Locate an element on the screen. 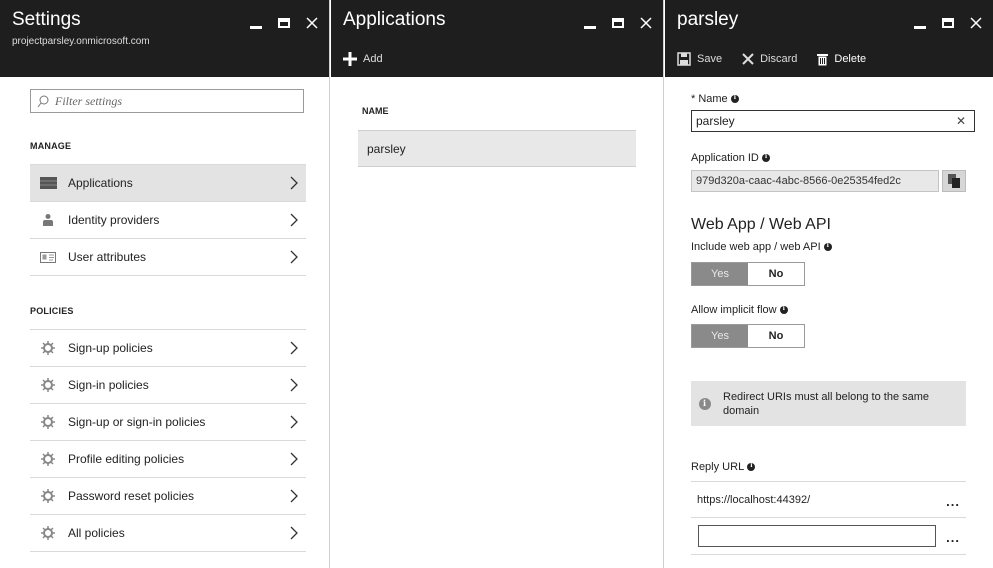 This screenshot has height=568, width=993. name-label-row: * Name is located at coordinates (715, 99).